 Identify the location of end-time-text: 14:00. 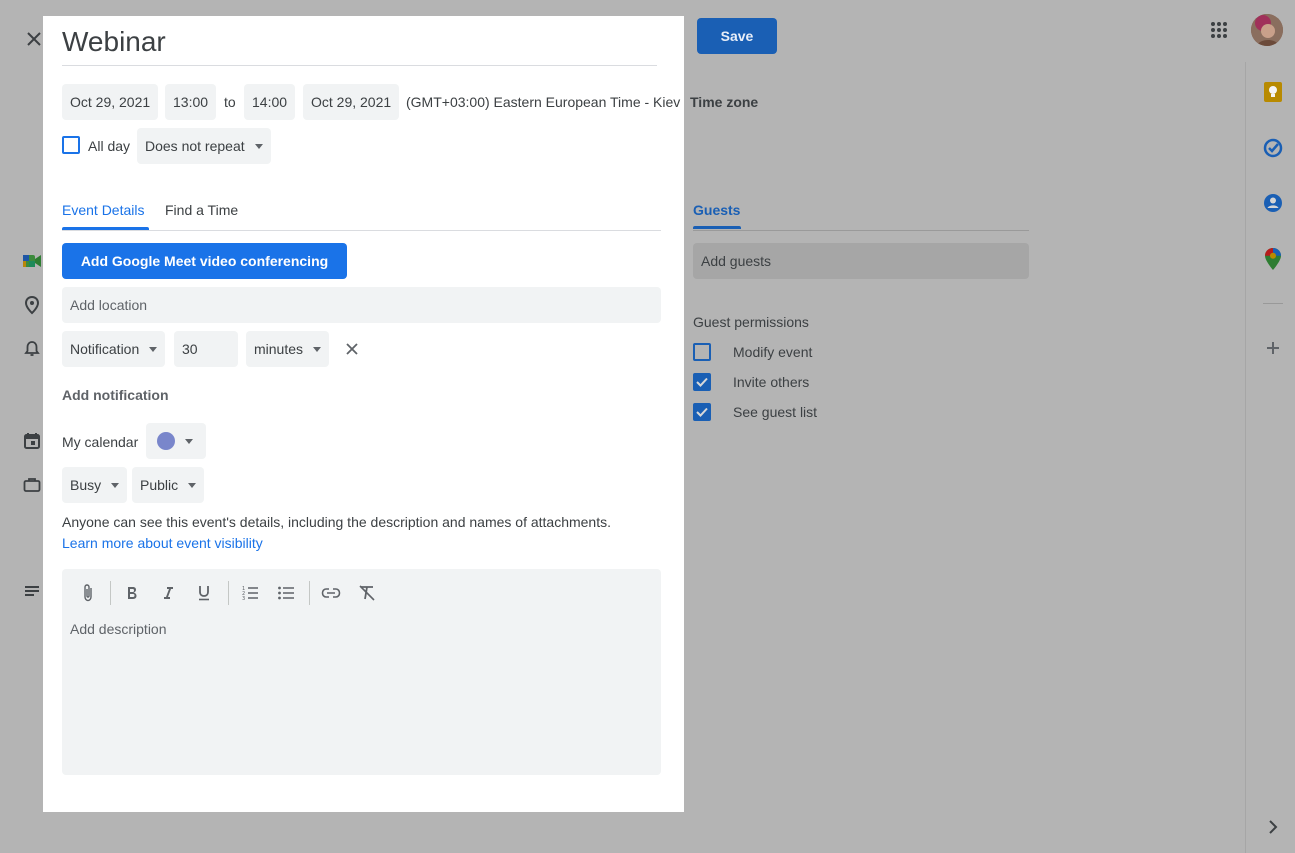
(270, 102).